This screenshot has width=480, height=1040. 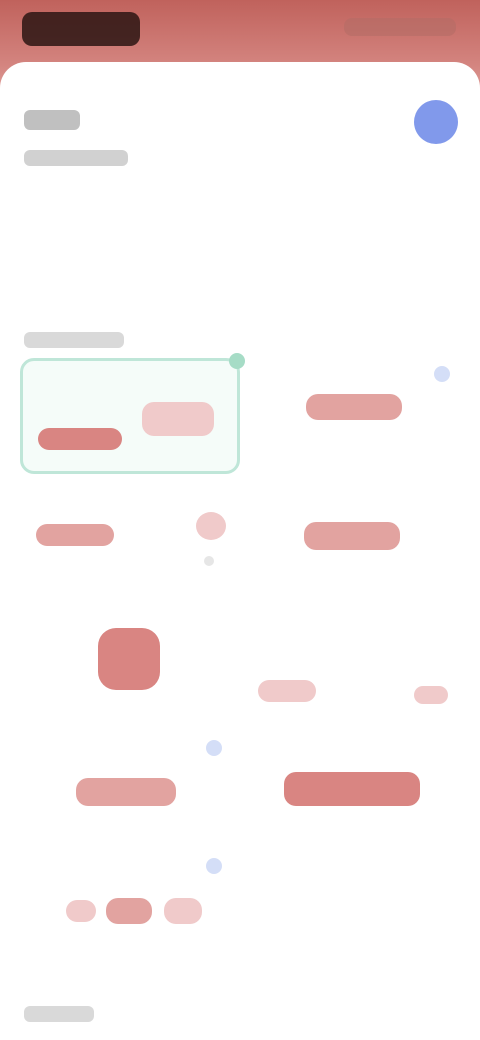 I want to click on status-time, so click(x=81, y=29).